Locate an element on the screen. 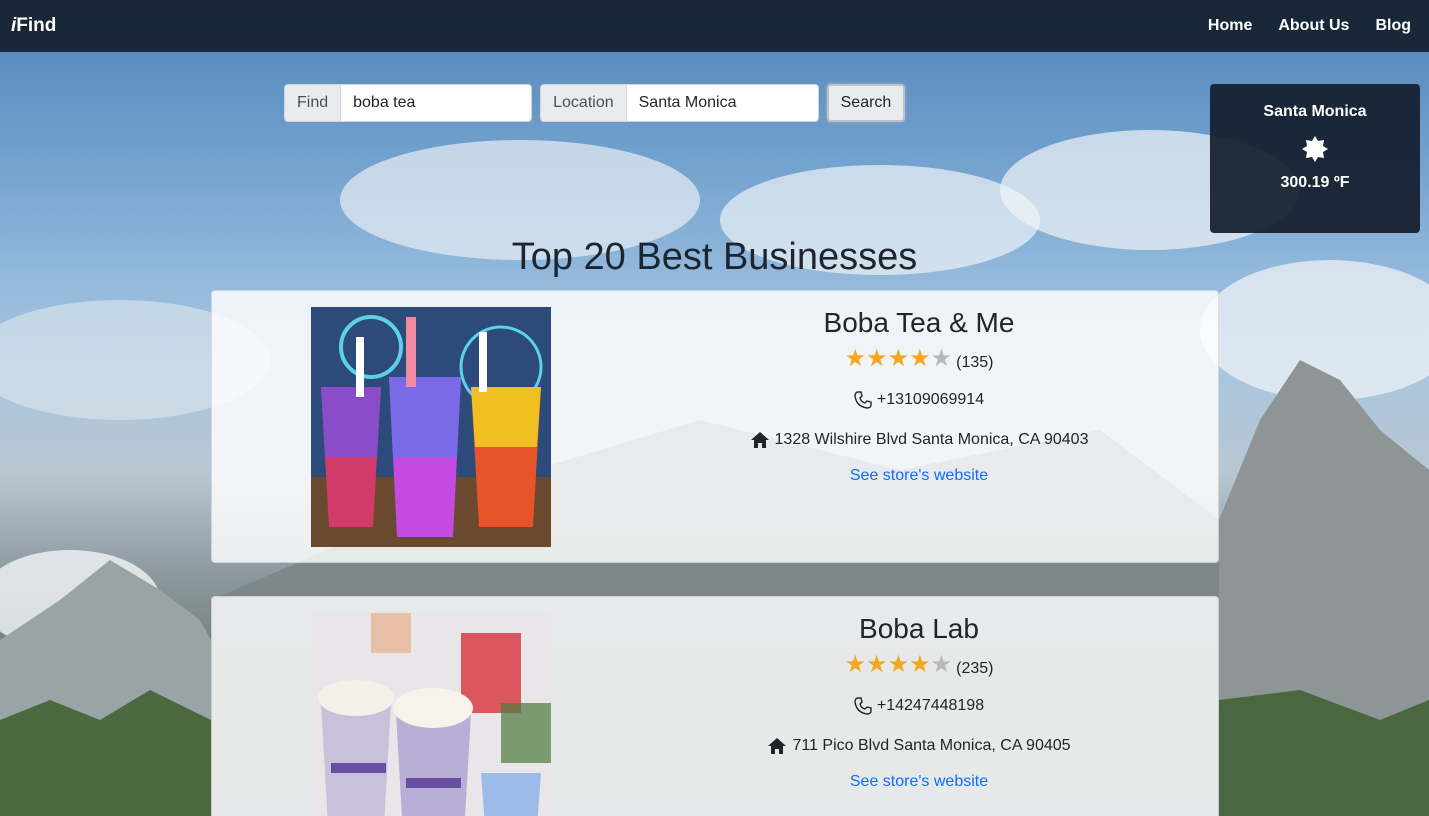 This screenshot has height=816, width=1429. find-input: boba tea is located at coordinates (436, 103).